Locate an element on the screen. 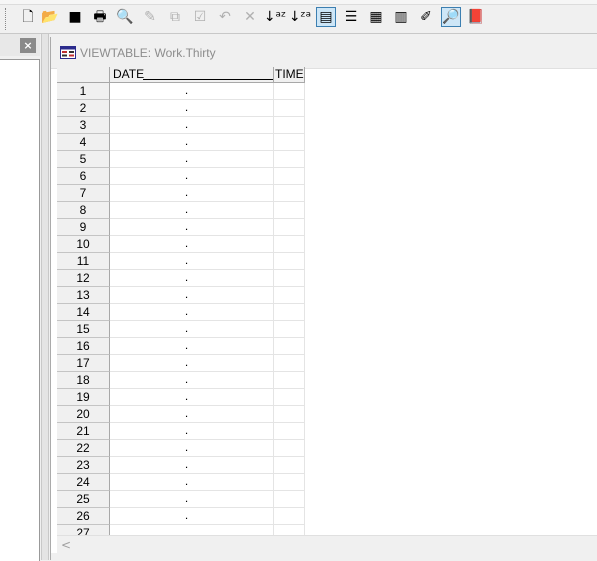 Image resolution: width=597 pixels, height=561 pixels. row-number: 2 is located at coordinates (83, 108).